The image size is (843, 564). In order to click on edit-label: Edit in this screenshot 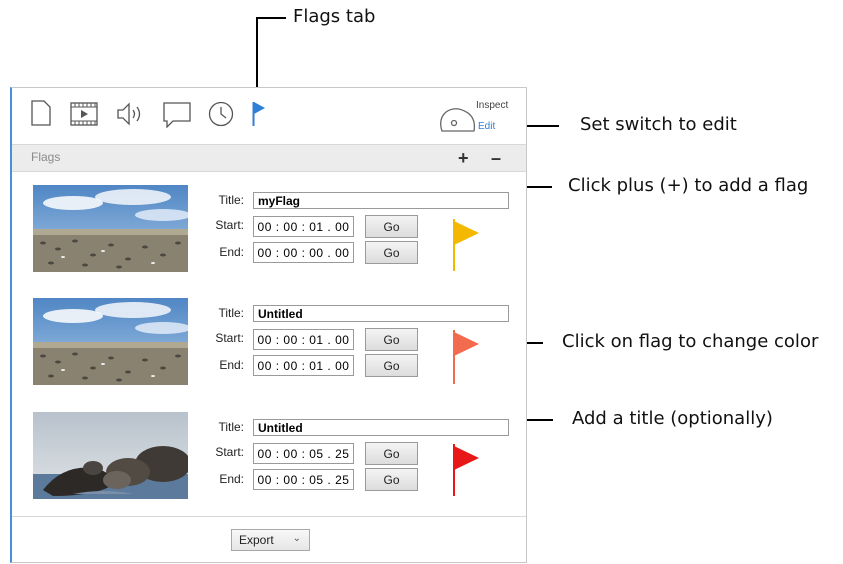, I will do `click(486, 126)`.